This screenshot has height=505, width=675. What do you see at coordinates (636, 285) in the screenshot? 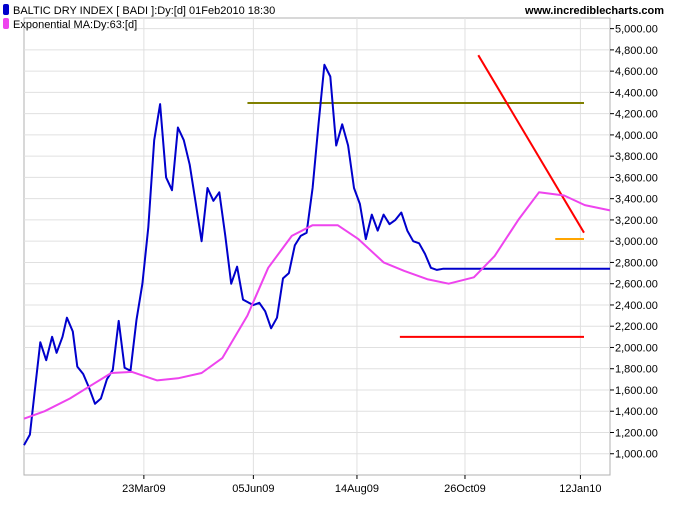
I see `y-tick-label: 2,600.00` at bounding box center [636, 285].